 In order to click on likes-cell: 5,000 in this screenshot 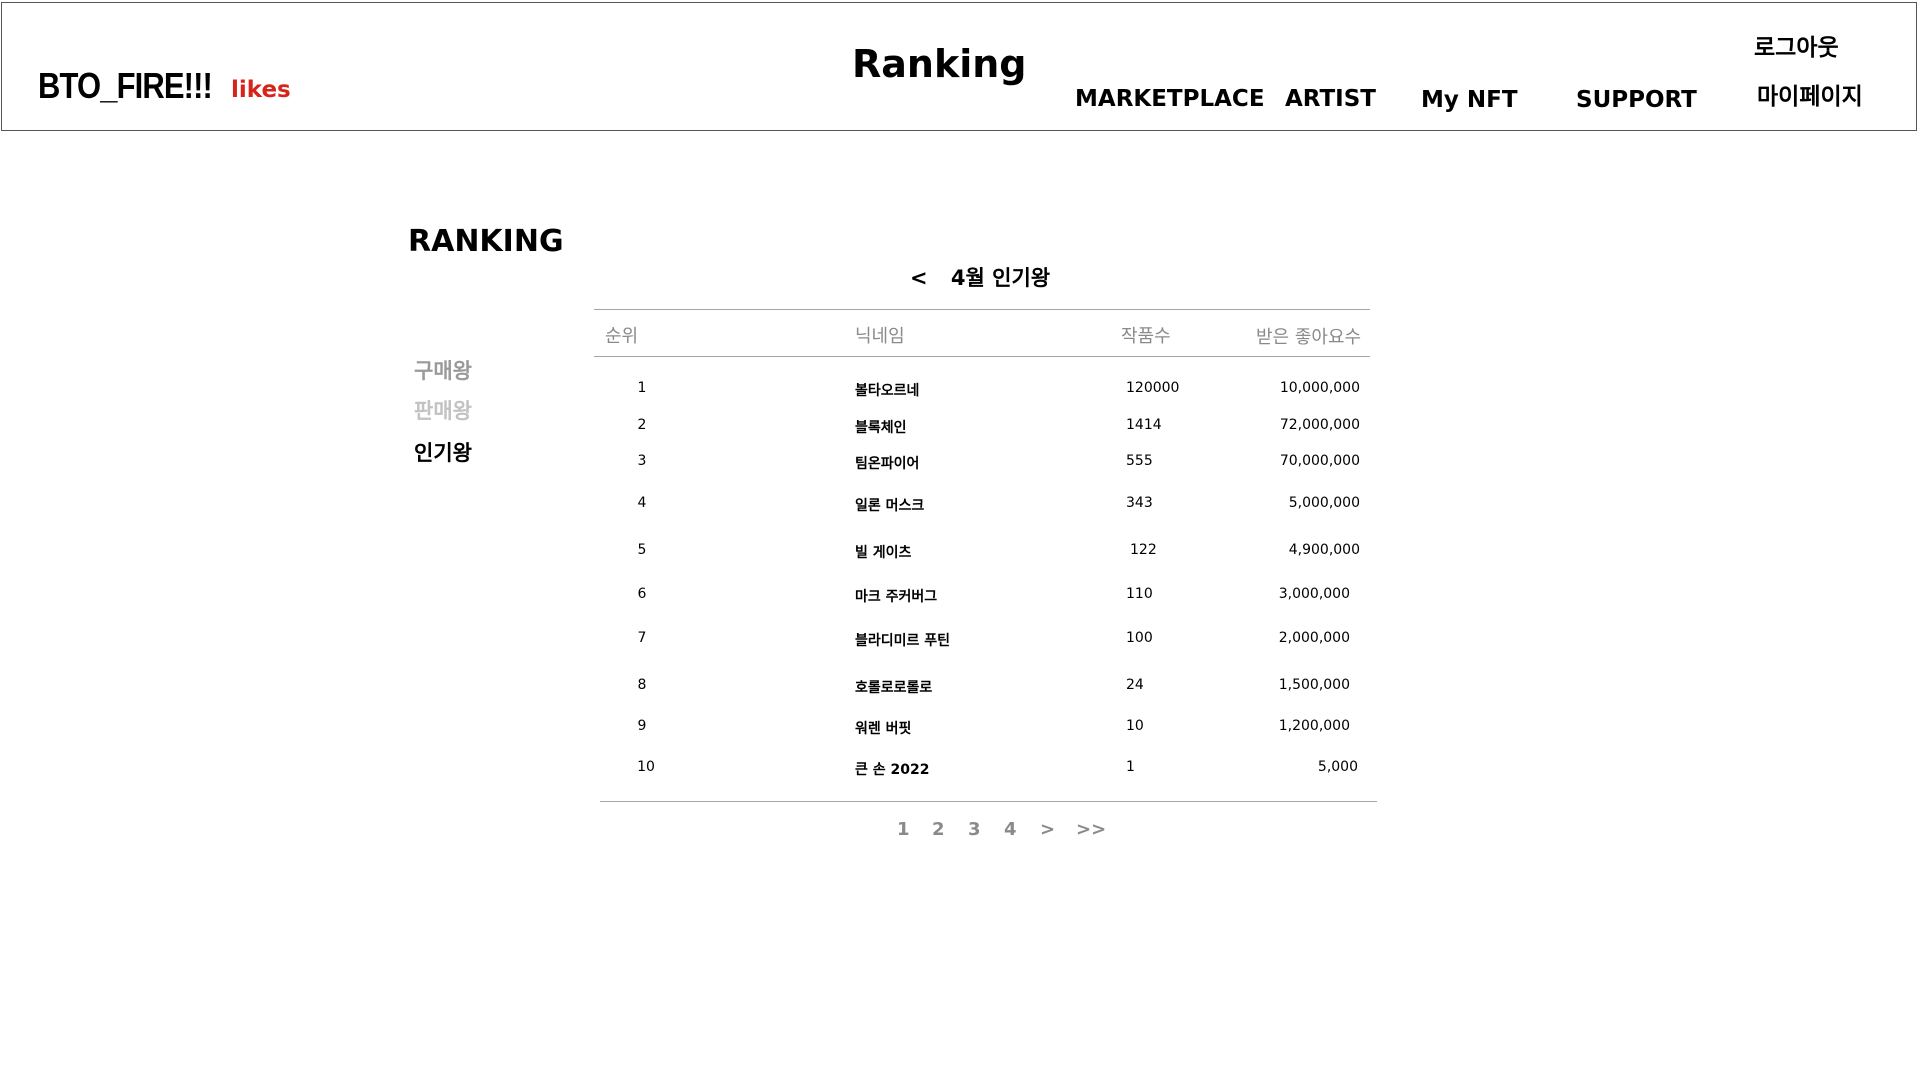, I will do `click(1337, 767)`.